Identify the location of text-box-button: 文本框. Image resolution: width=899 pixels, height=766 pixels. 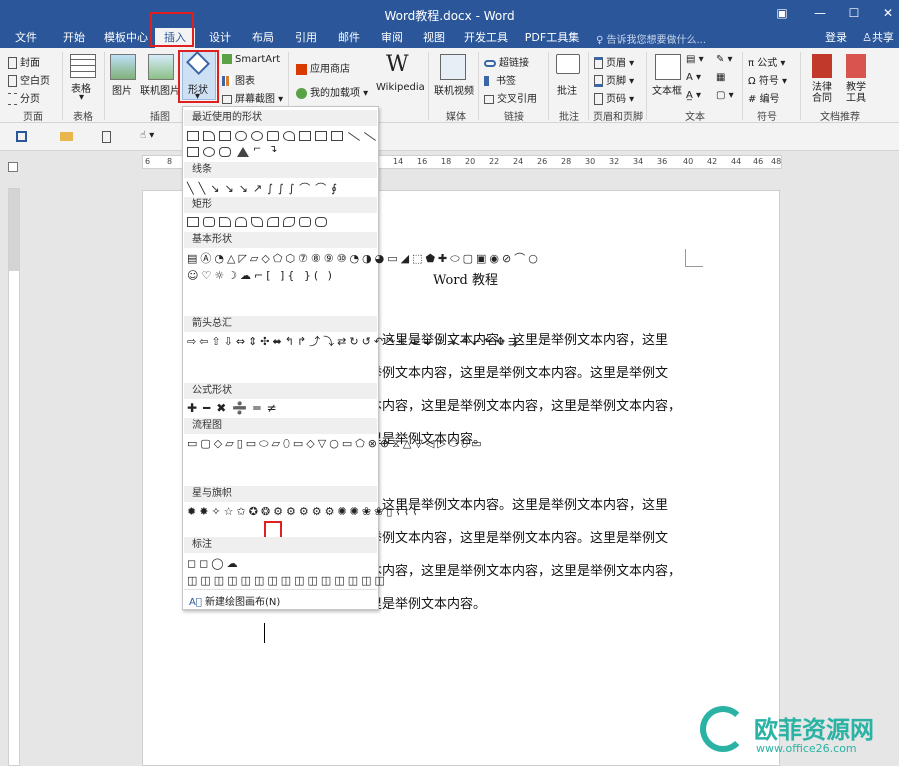
(667, 89).